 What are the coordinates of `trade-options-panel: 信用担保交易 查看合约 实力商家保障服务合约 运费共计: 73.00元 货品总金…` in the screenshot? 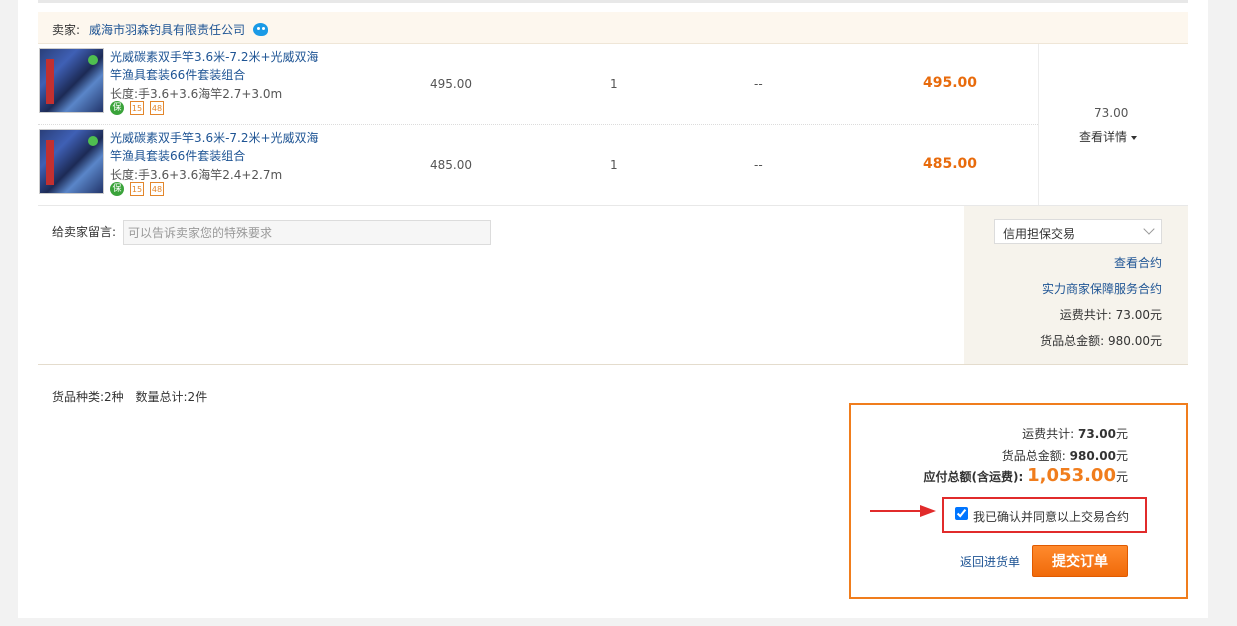 It's located at (1076, 285).